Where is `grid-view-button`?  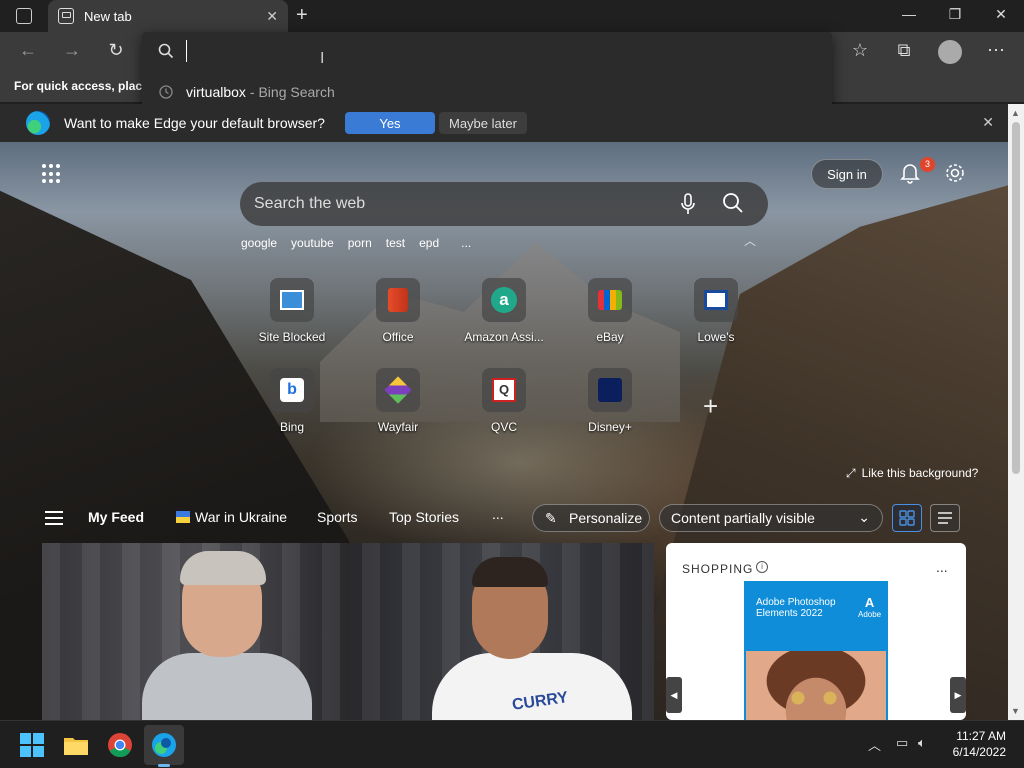 grid-view-button is located at coordinates (907, 518).